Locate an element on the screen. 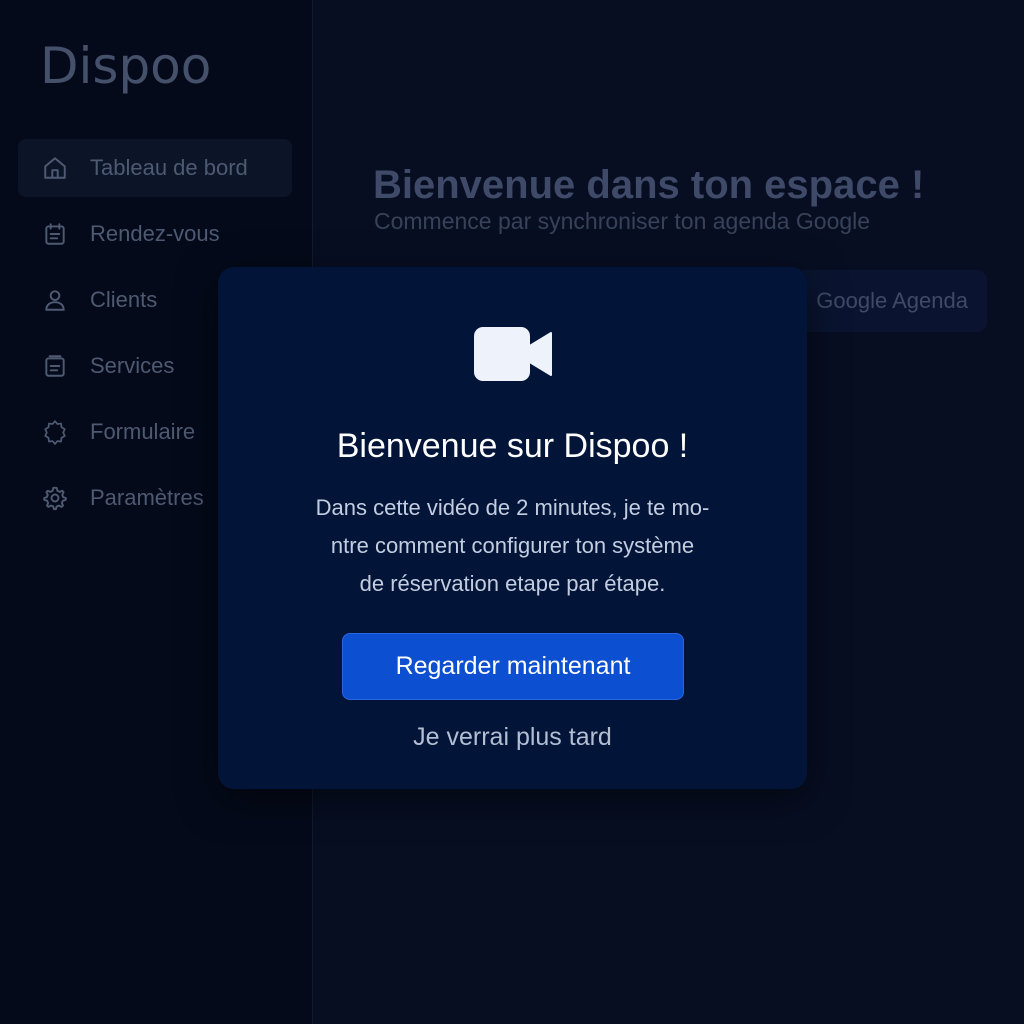 Image resolution: width=1024 pixels, height=1024 pixels. page-title: Bienvenue dans ton espace ! is located at coordinates (649, 184).